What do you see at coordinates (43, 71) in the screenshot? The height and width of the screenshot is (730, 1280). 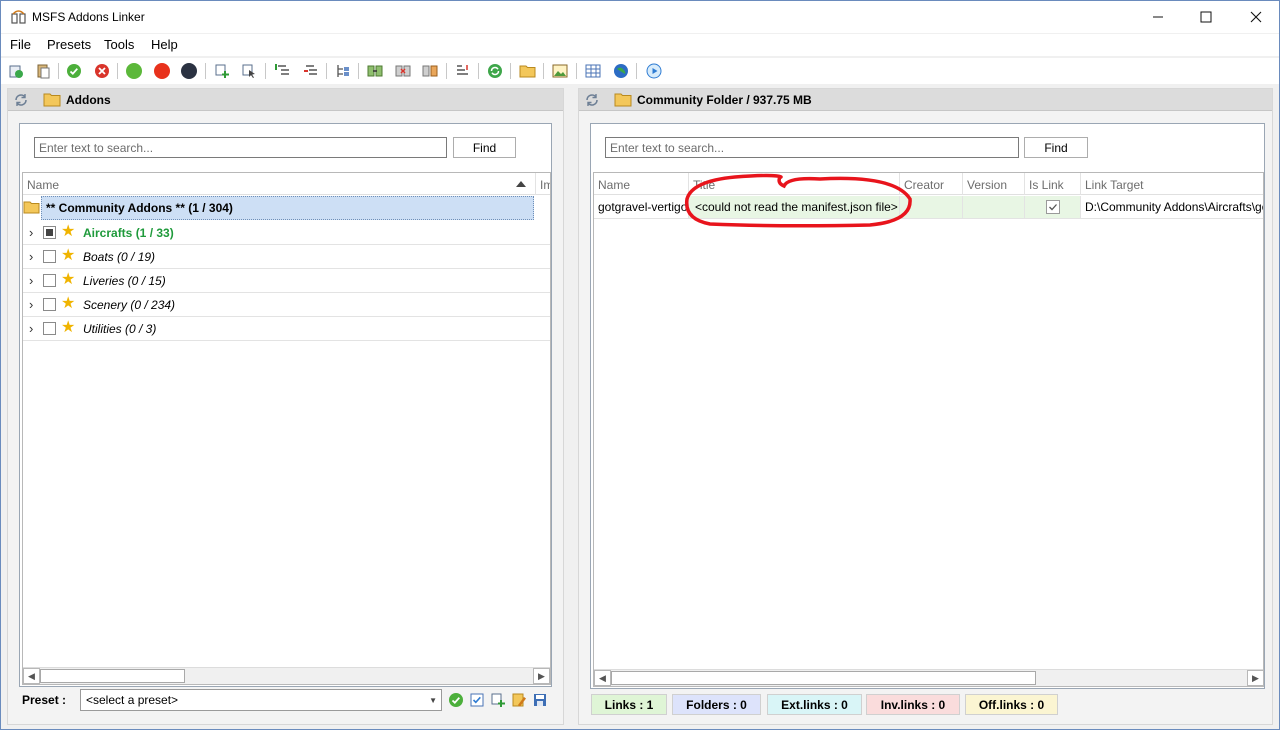 I see `paste-icon` at bounding box center [43, 71].